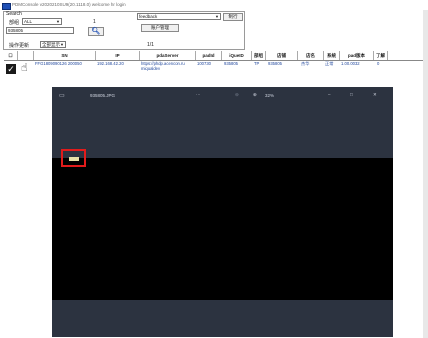 The image size is (428, 338). What do you see at coordinates (163, 66) in the screenshot?
I see `row-pdaserver: https://phdp.acencon.ru miqualdev` at bounding box center [163, 66].